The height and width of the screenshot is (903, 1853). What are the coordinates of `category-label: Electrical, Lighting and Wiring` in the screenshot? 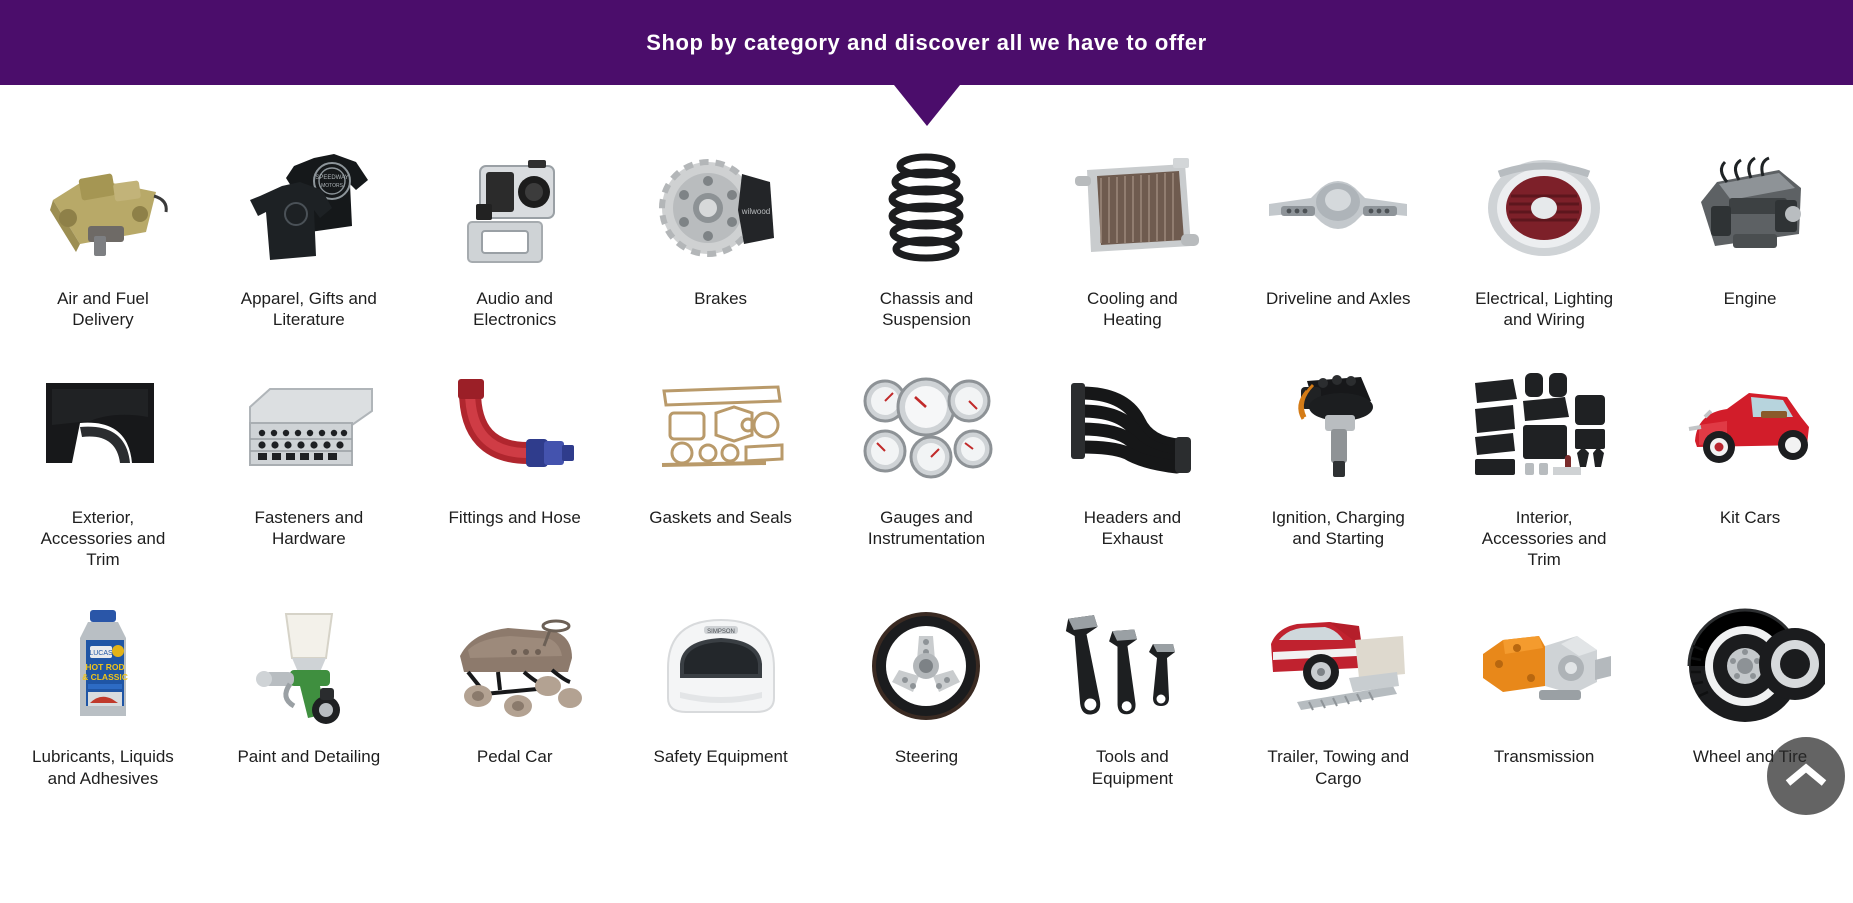 It's located at (1544, 309).